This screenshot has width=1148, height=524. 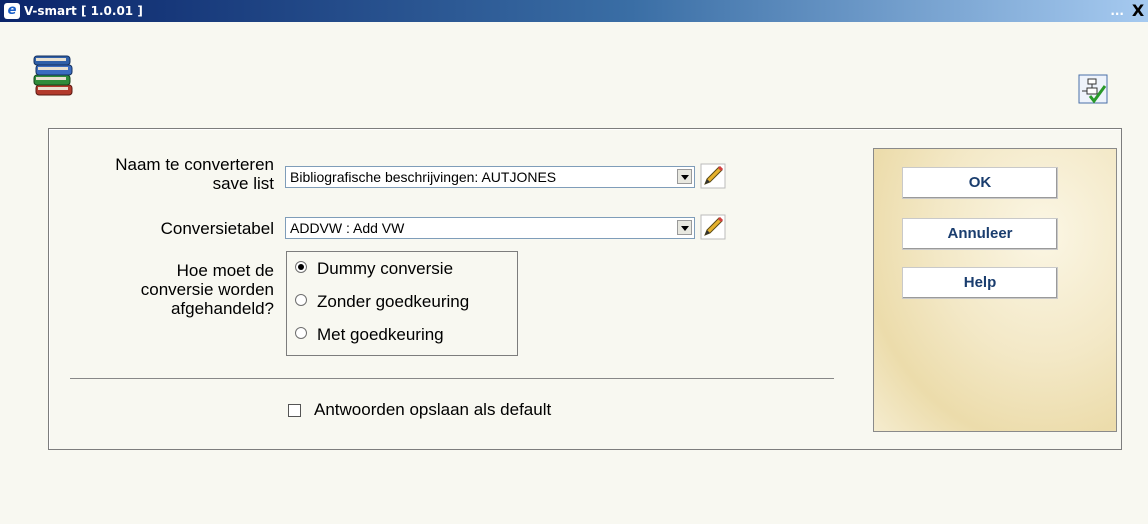 What do you see at coordinates (980, 183) in the screenshot?
I see `ok-button: OK` at bounding box center [980, 183].